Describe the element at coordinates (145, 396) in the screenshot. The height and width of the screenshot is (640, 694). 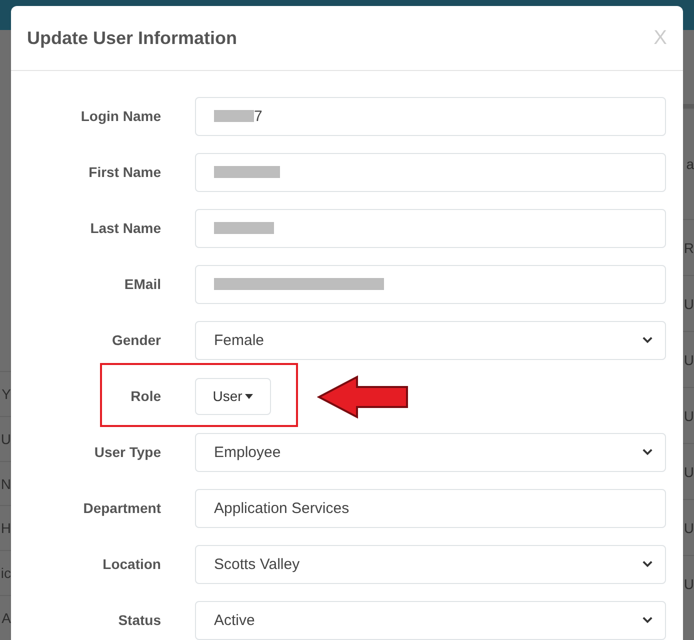
I see `field-label: Role` at that location.